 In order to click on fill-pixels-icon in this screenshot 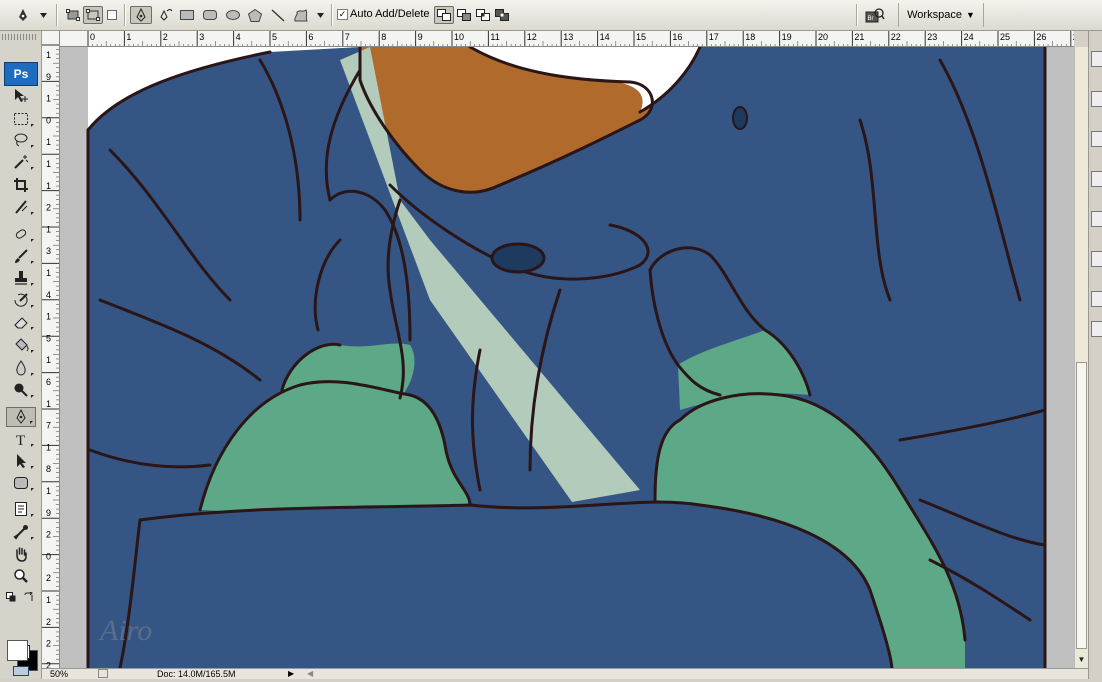, I will do `click(112, 15)`.